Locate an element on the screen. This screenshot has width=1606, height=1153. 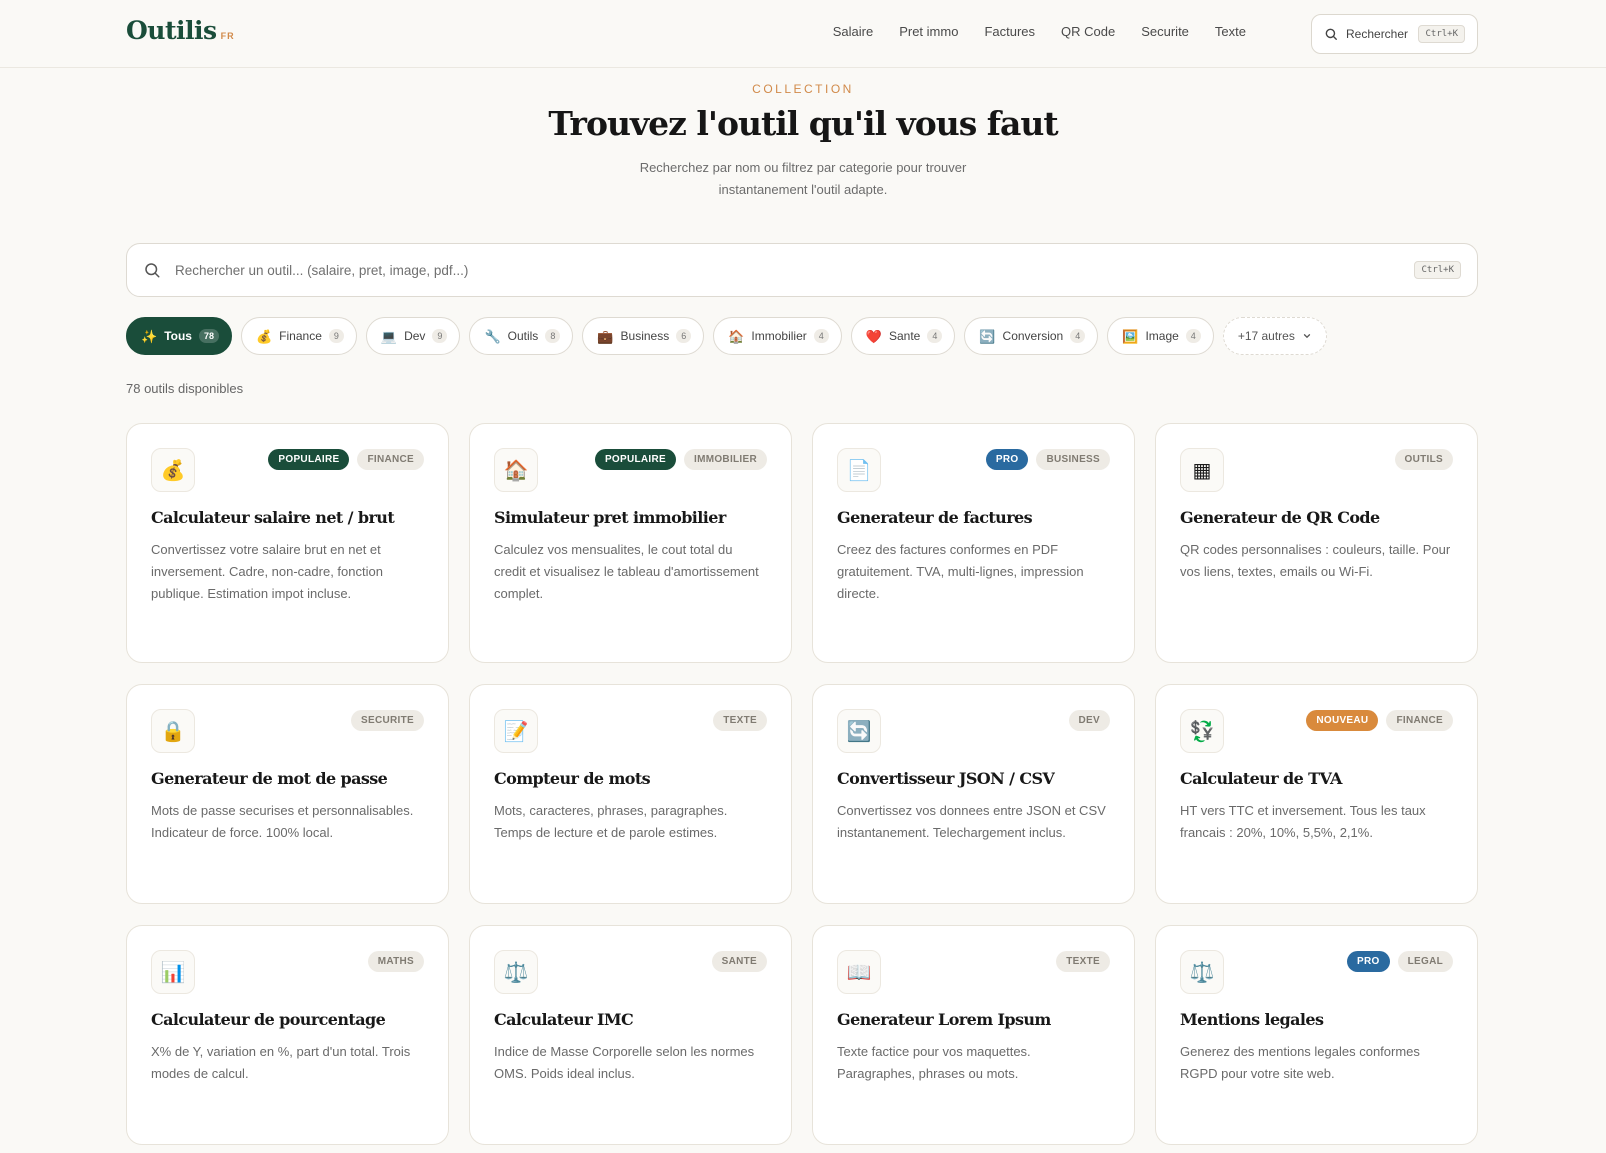
filter-label: Business is located at coordinates (645, 336).